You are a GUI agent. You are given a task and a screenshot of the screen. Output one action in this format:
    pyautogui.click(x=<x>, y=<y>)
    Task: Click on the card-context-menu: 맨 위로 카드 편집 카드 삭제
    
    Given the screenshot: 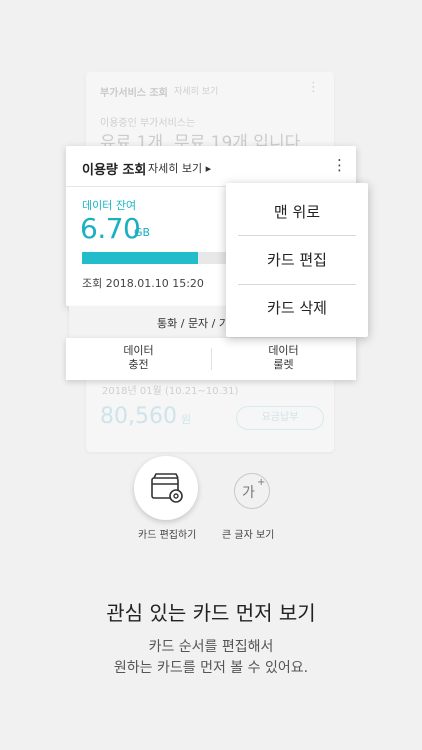 What is the action you would take?
    pyautogui.click(x=297, y=260)
    